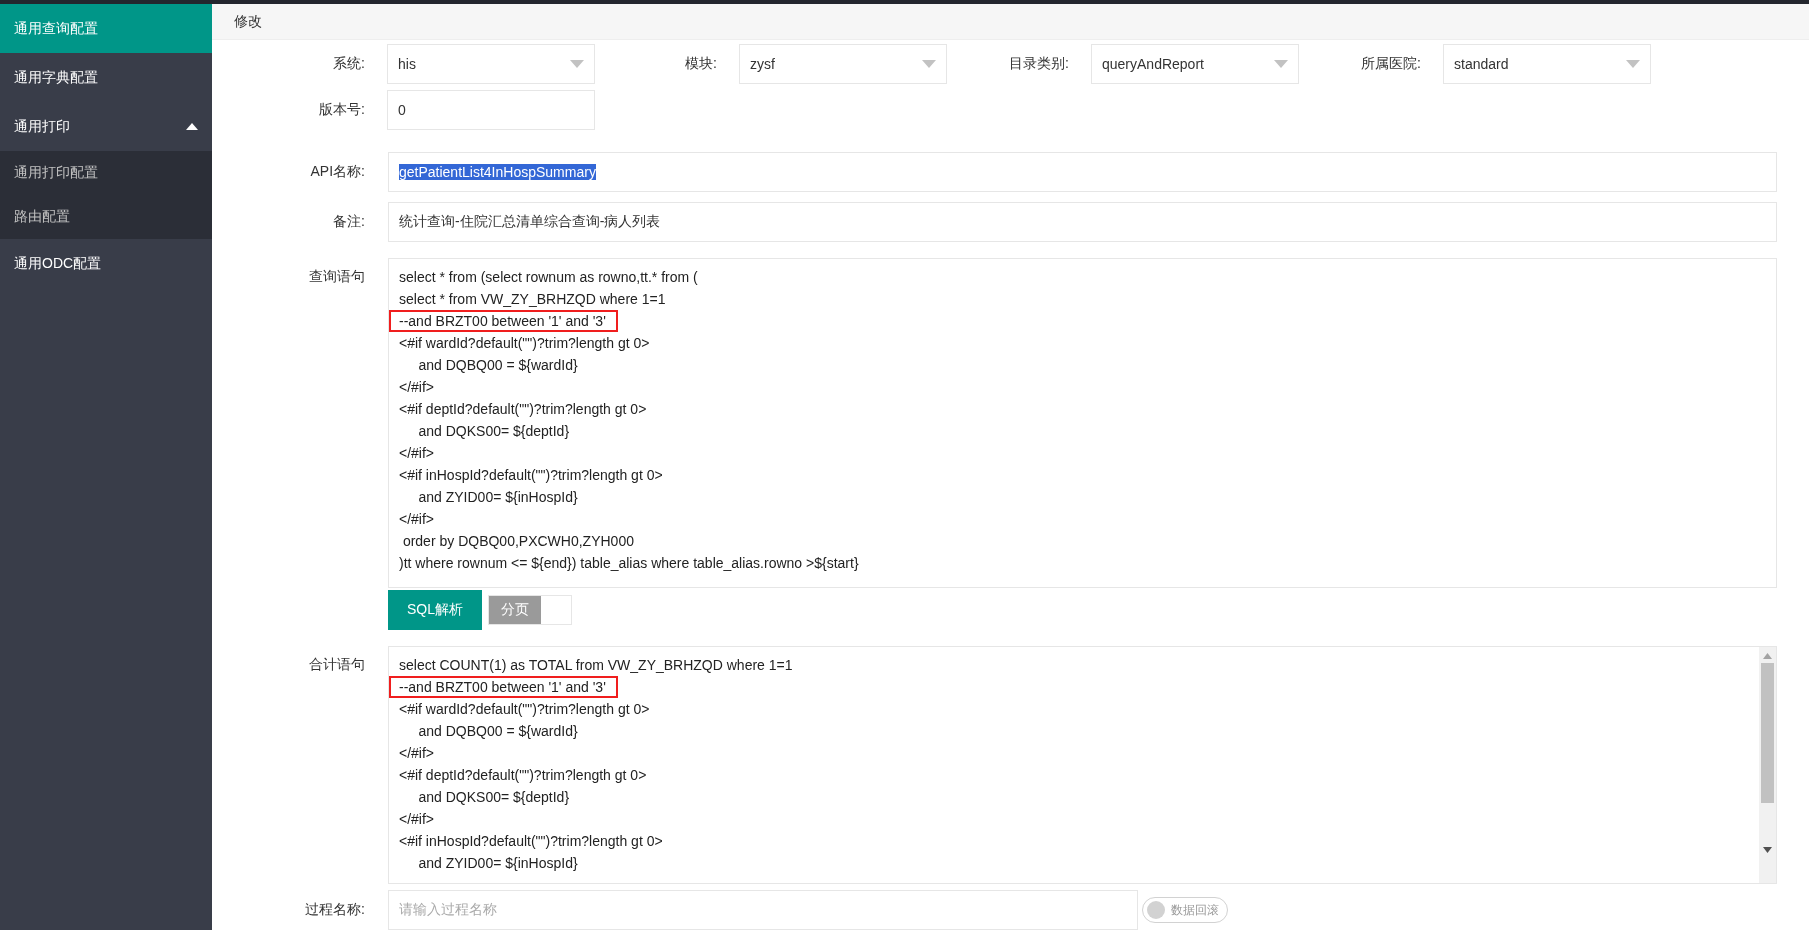  I want to click on sql-parse-button: SQL解析, so click(435, 610).